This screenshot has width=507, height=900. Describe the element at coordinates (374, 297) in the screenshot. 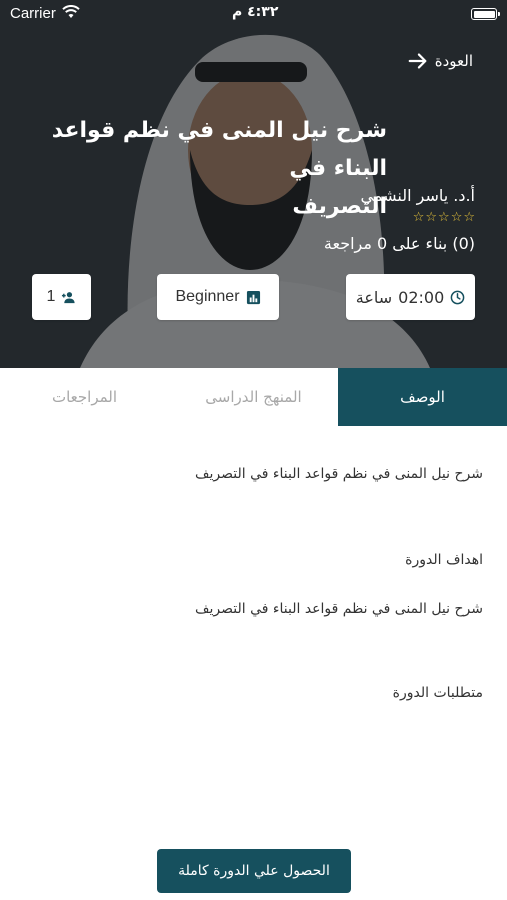

I see `duration-unit: ساعة` at that location.